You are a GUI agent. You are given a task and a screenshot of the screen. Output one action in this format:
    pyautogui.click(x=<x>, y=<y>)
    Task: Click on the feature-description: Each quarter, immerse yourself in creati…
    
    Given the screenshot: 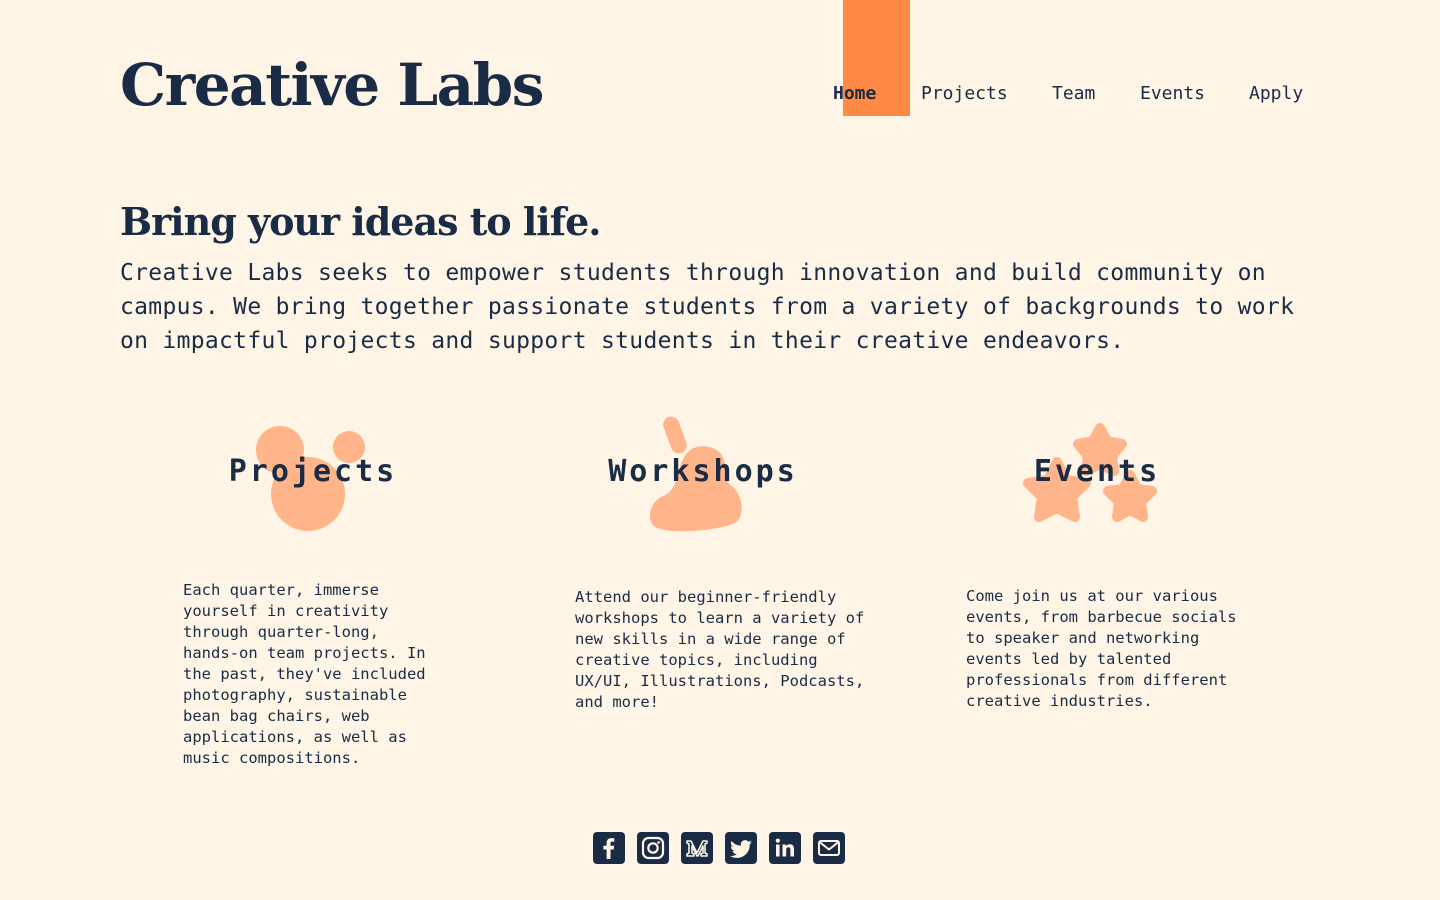 What is the action you would take?
    pyautogui.click(x=304, y=674)
    